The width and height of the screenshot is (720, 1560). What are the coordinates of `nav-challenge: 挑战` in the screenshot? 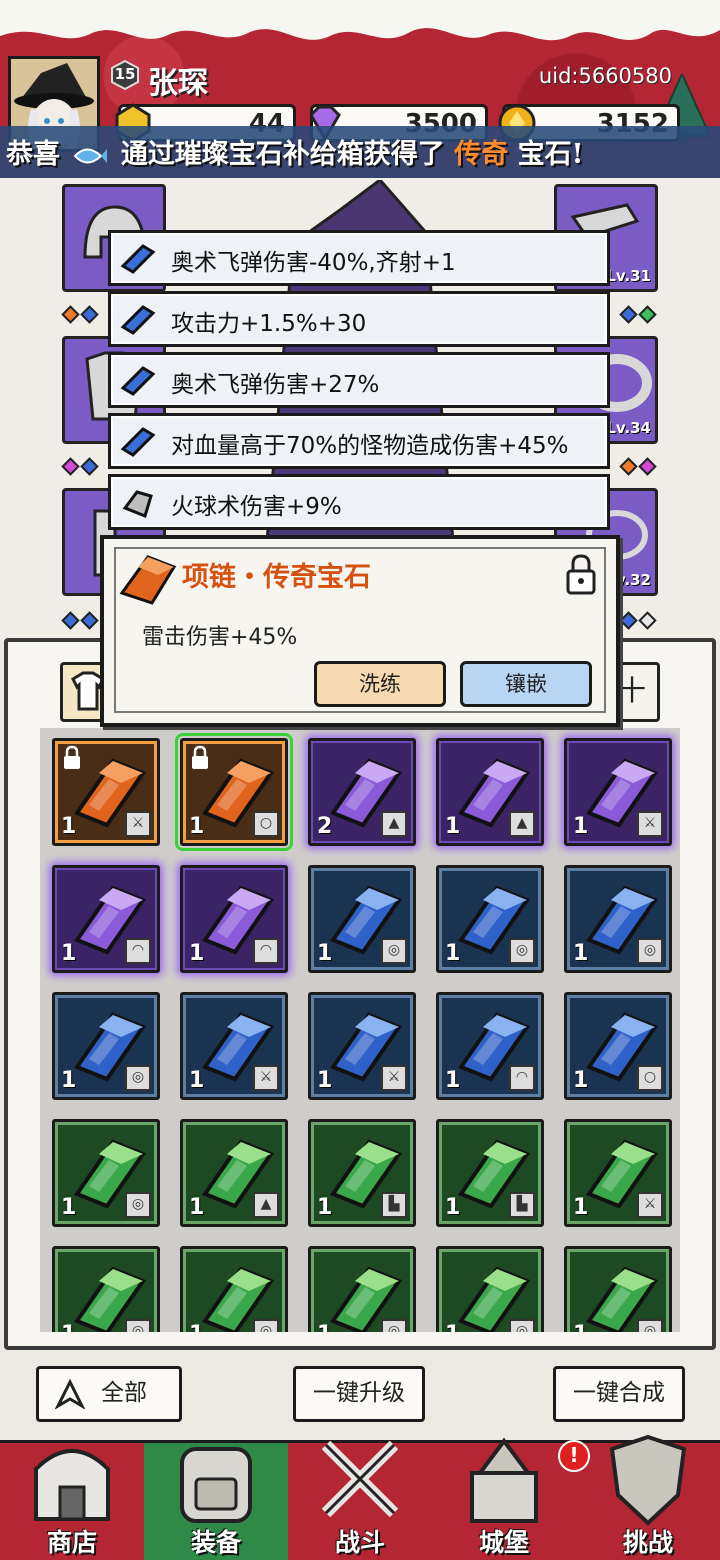 It's located at (648, 1497).